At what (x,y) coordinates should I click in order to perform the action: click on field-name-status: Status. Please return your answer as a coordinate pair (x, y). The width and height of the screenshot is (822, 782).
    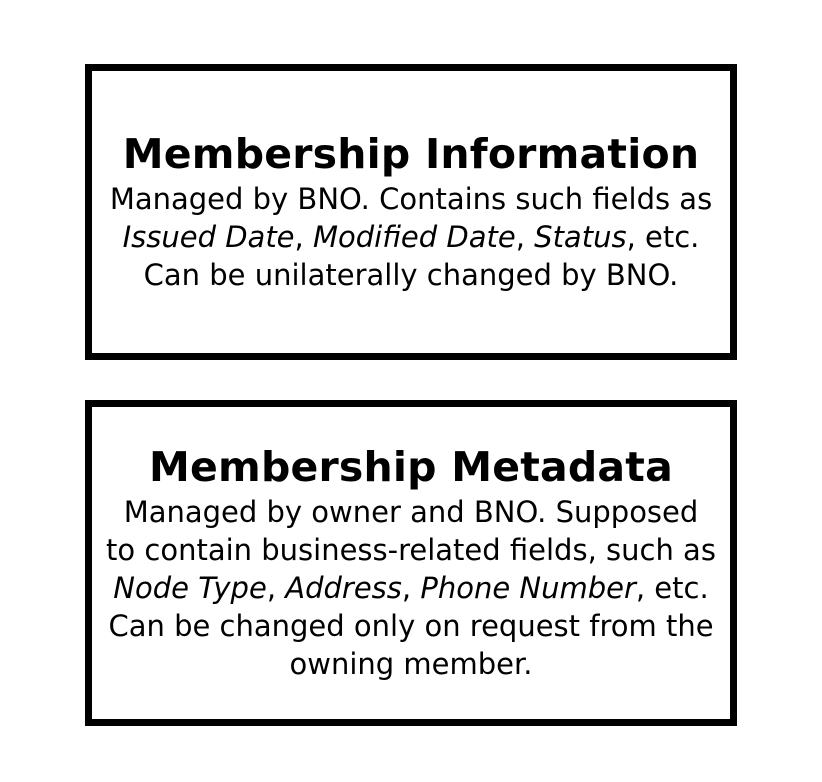
    Looking at the image, I should click on (580, 237).